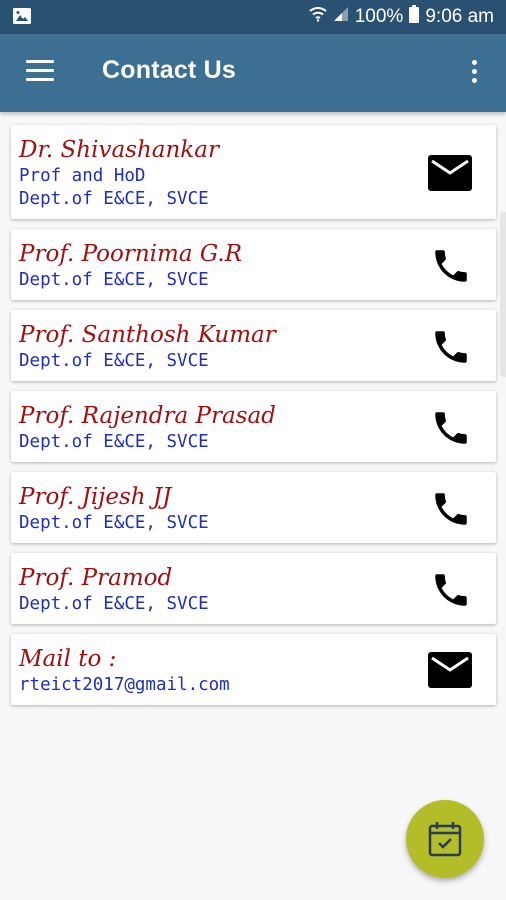 The width and height of the screenshot is (506, 900). Describe the element at coordinates (22, 18) in the screenshot. I see `gallery-notification-icon` at that location.